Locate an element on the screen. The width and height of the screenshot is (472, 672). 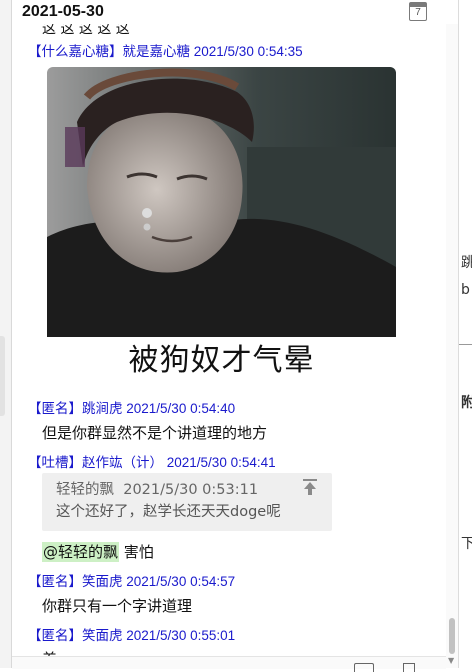
message-text: @轻轻的飘 害怕 is located at coordinates (98, 551).